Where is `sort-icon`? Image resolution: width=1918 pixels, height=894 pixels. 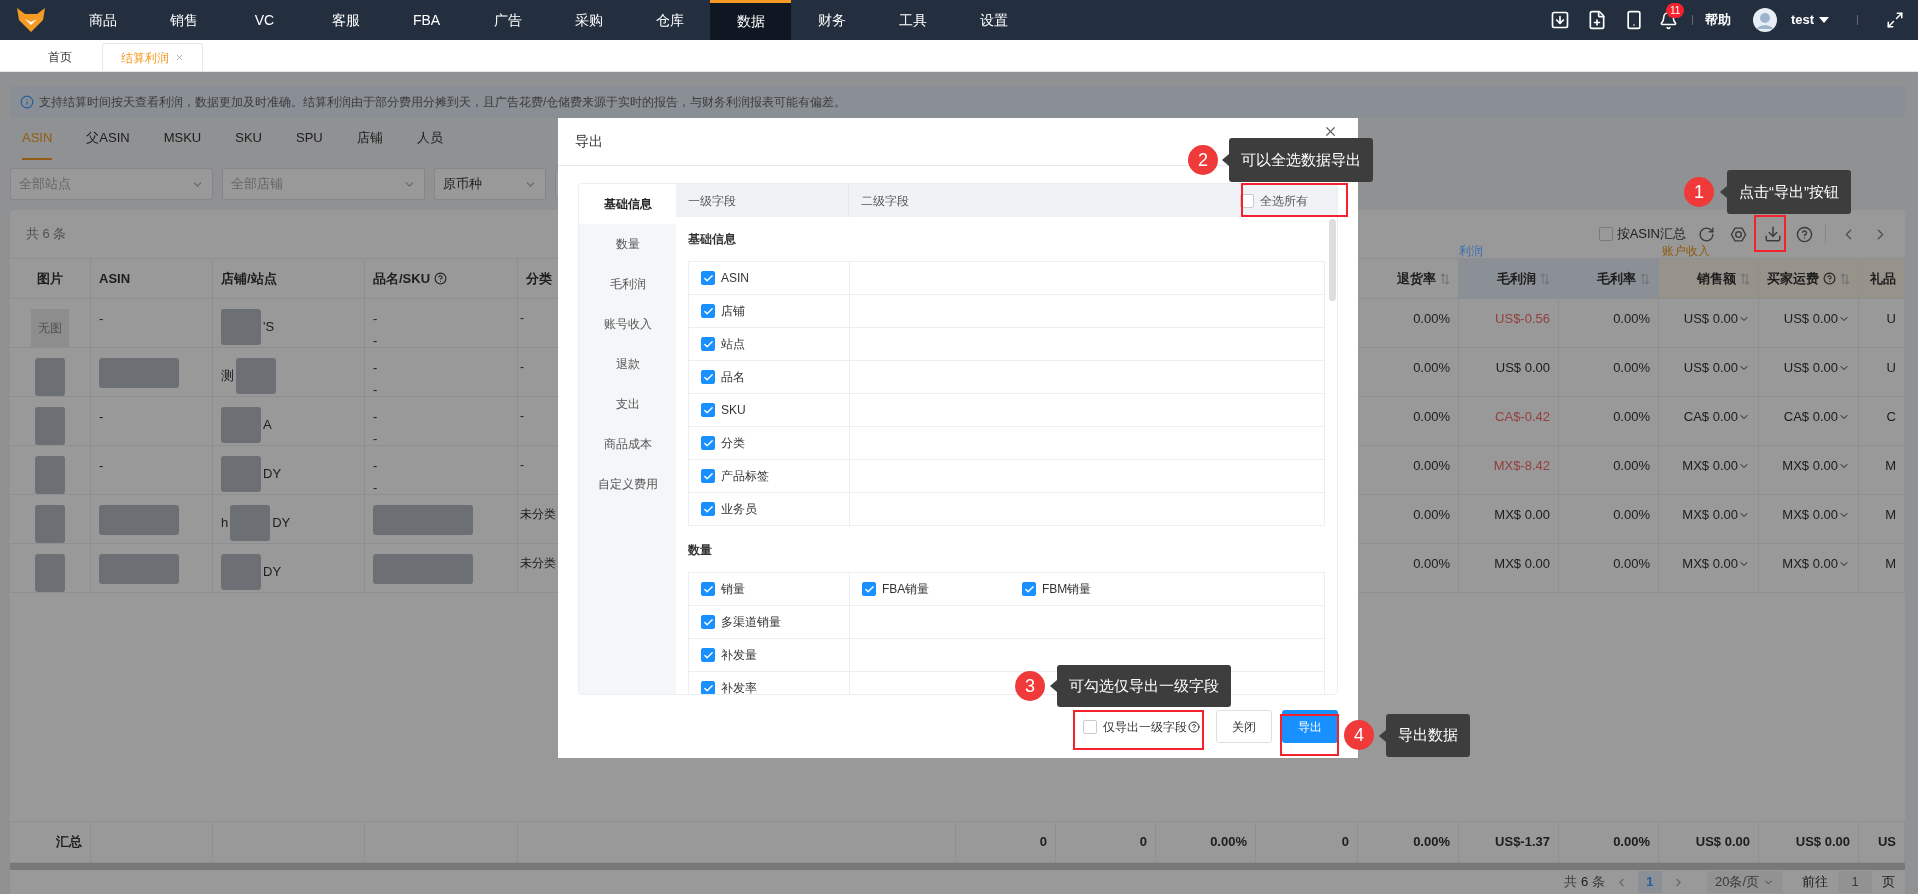
sort-icon is located at coordinates (1545, 278).